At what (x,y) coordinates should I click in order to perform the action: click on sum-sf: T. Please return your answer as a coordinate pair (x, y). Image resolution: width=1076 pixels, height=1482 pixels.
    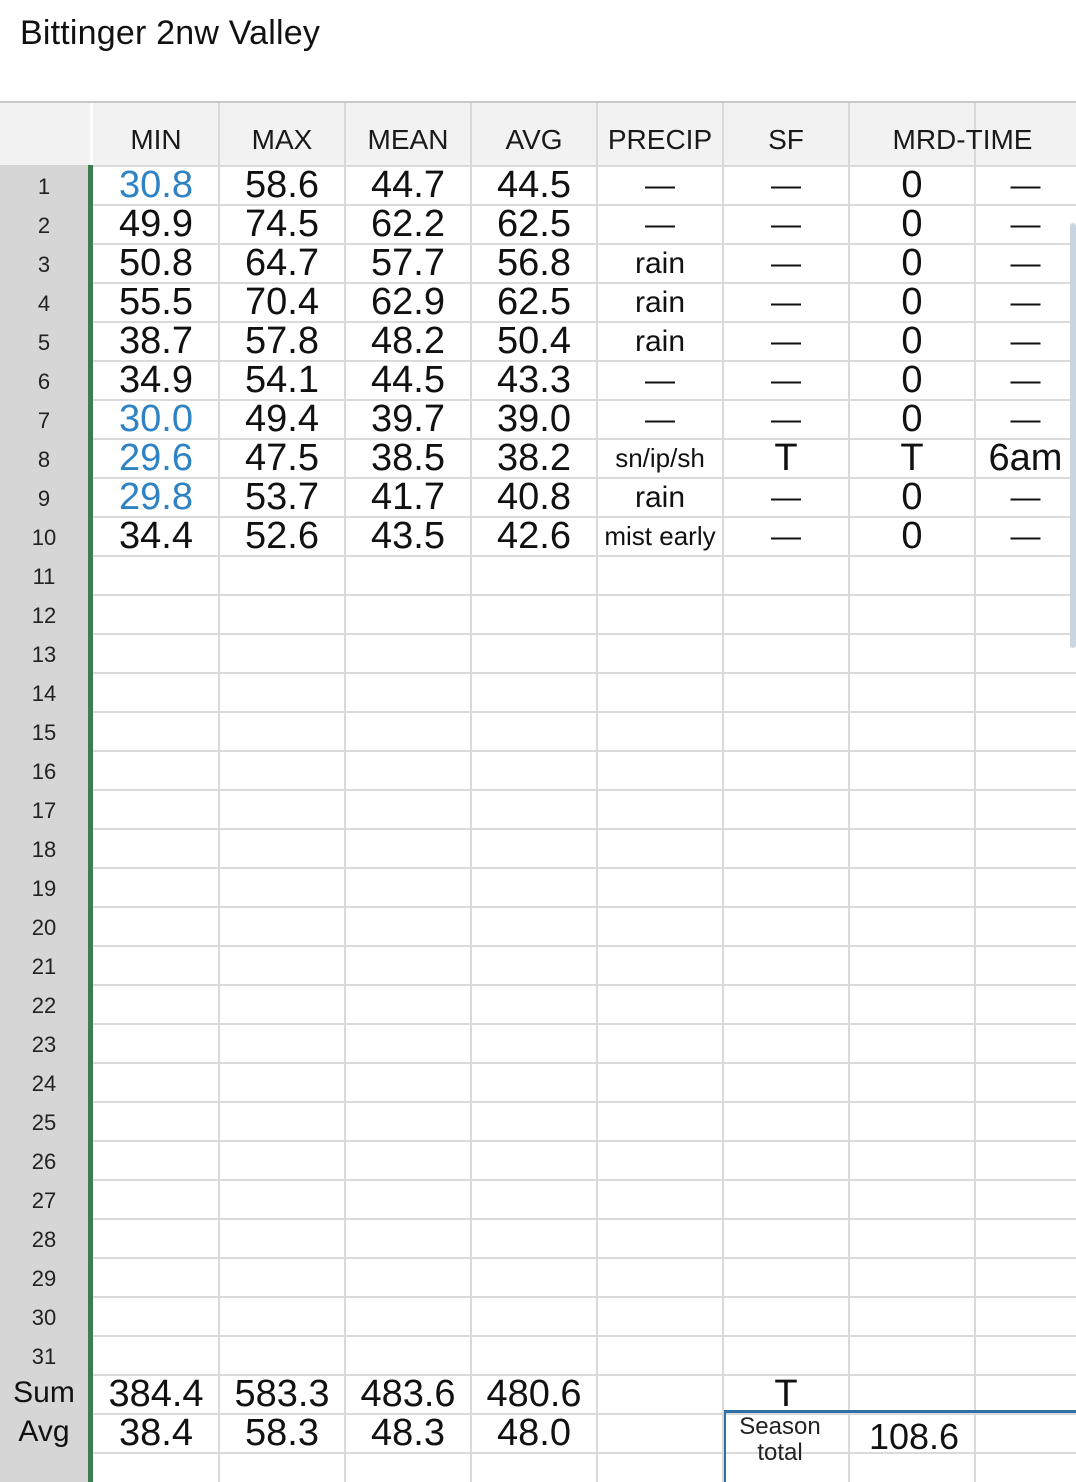
    Looking at the image, I should click on (786, 1394).